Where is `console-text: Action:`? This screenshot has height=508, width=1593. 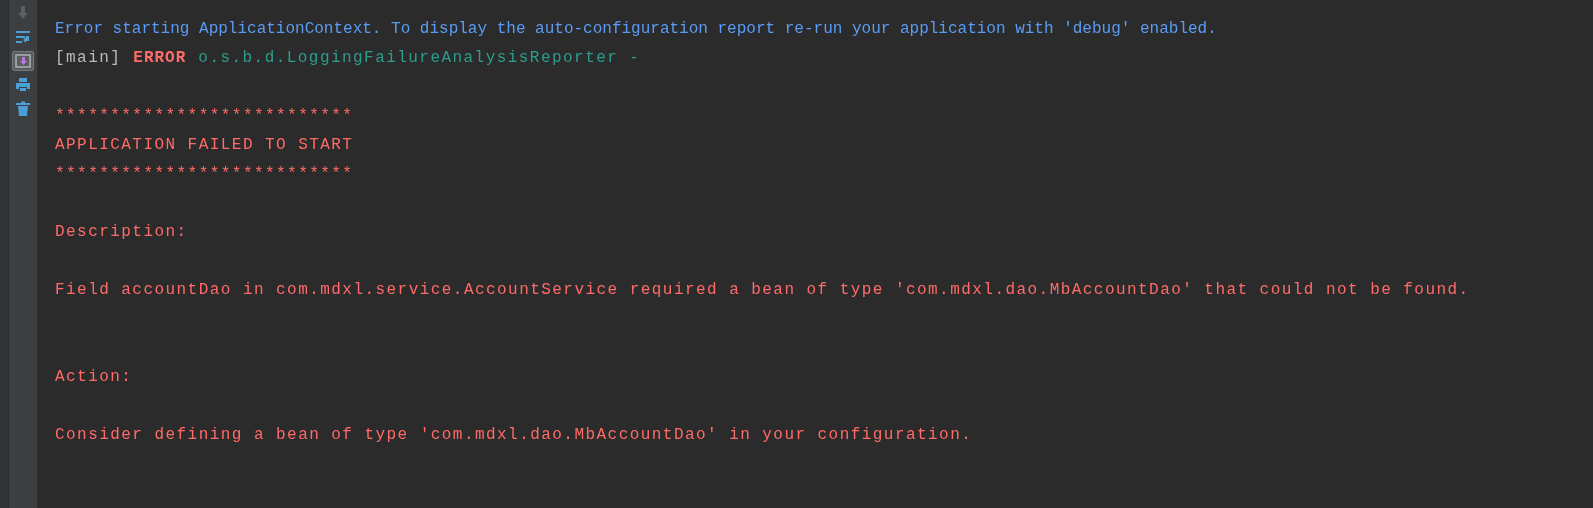 console-text: Action: is located at coordinates (94, 377).